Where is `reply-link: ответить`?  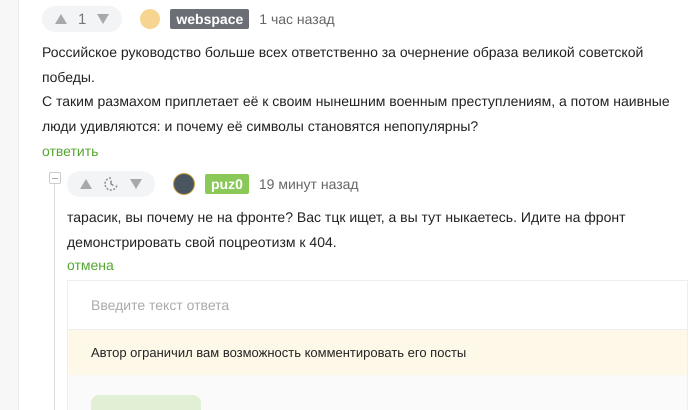
reply-link: ответить is located at coordinates (70, 151).